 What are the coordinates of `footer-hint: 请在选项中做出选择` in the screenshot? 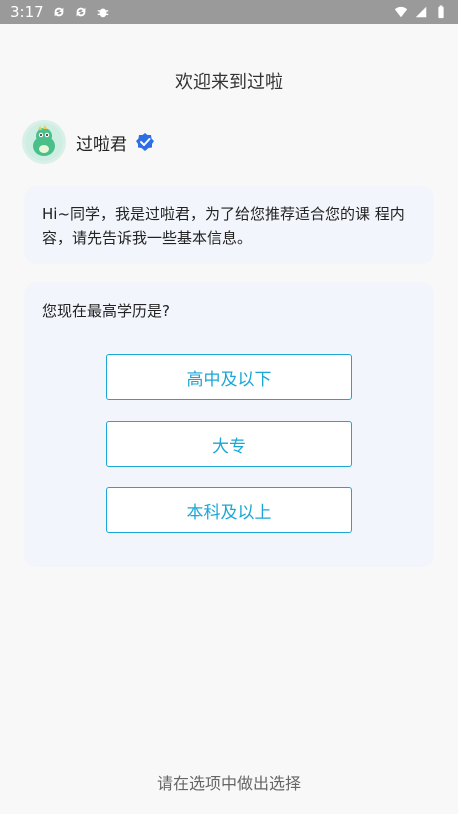 It's located at (228, 783).